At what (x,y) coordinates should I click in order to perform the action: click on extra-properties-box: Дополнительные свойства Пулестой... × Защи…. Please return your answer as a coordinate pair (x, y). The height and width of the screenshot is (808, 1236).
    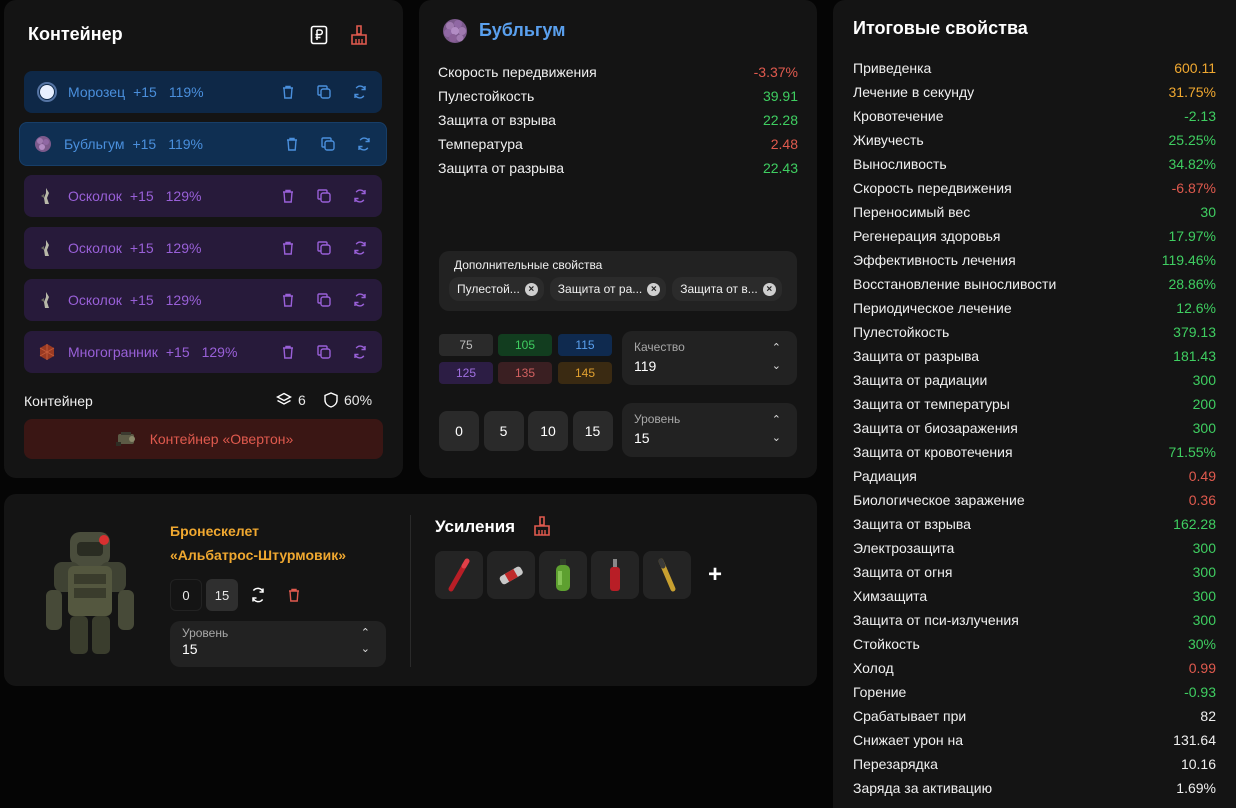
    Looking at the image, I should click on (618, 281).